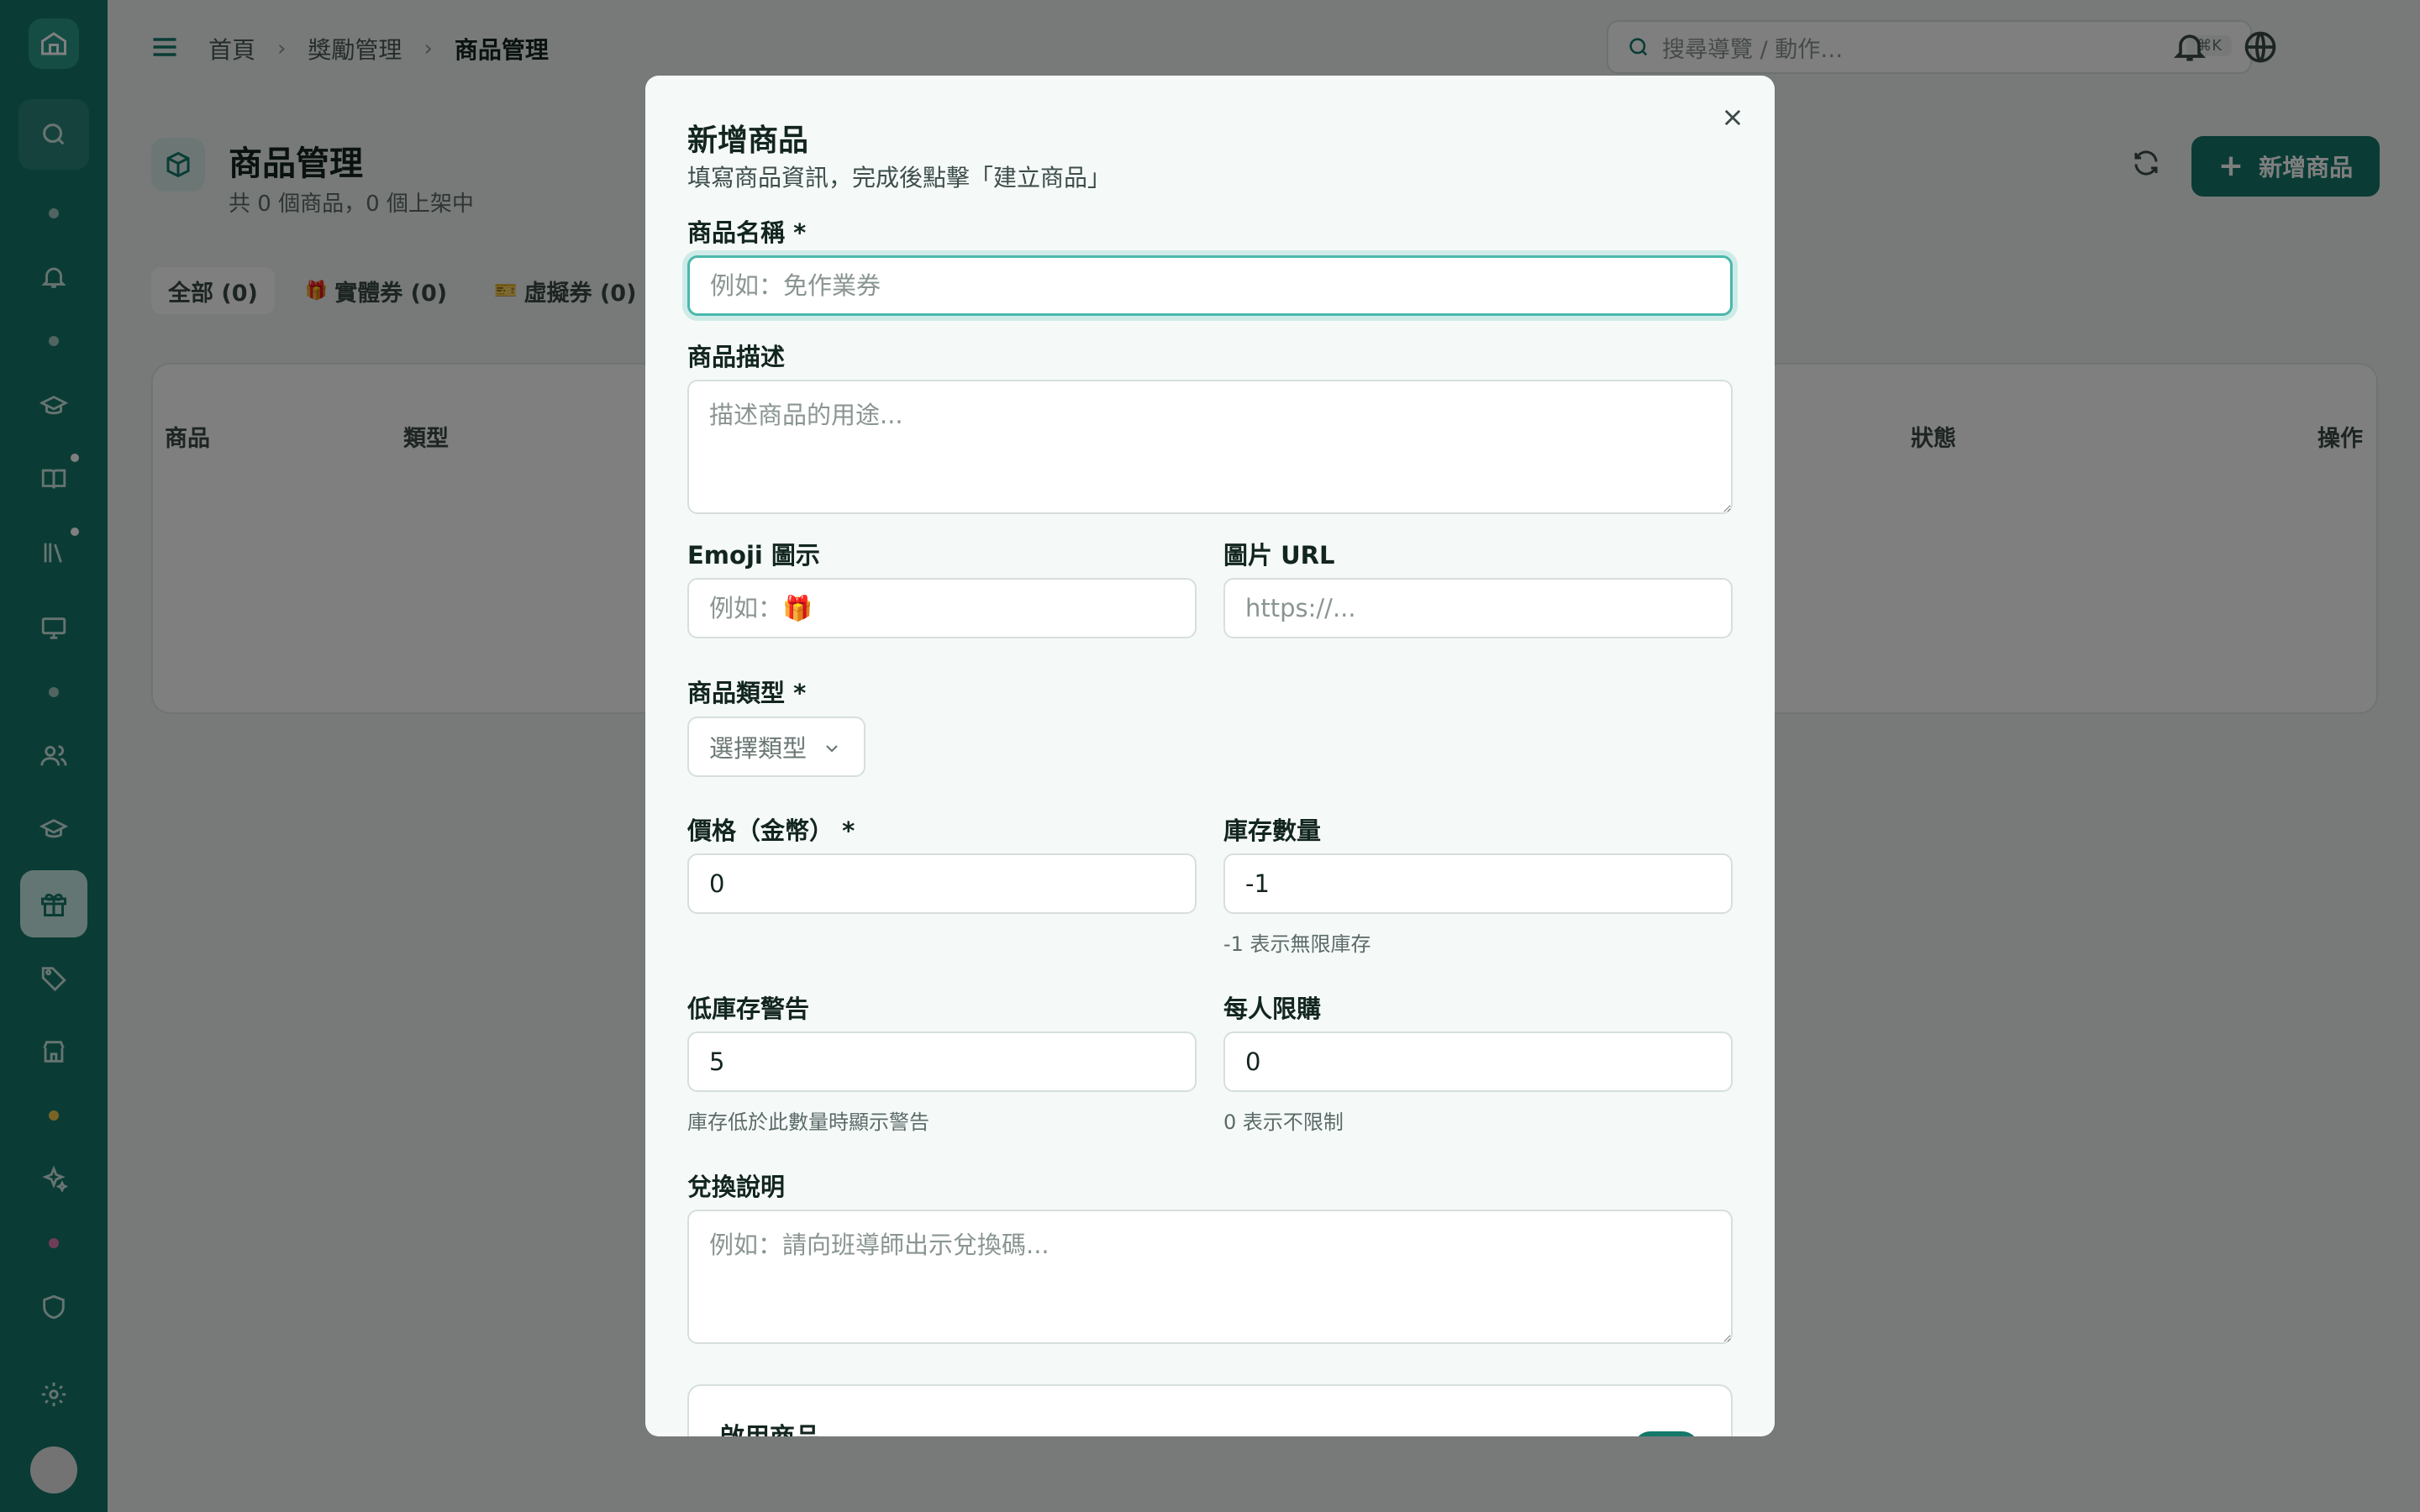 The width and height of the screenshot is (2420, 1512). Describe the element at coordinates (832, 749) in the screenshot. I see `chevron-down-icon` at that location.